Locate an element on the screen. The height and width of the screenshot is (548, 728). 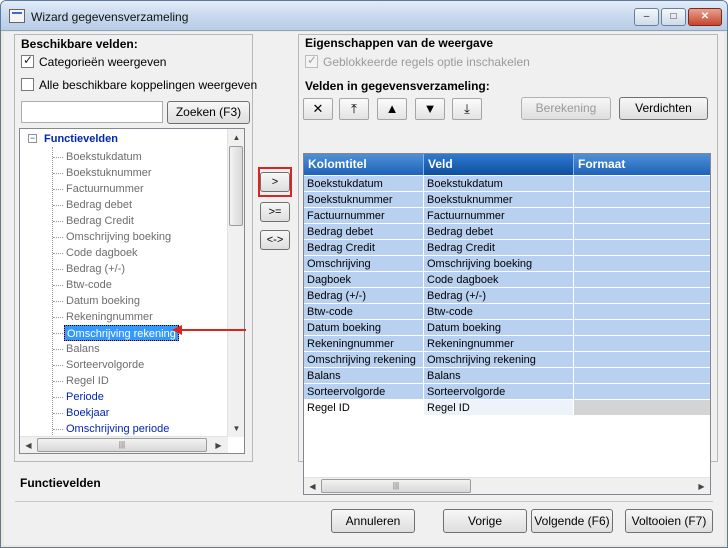
scroll-down-icon: ▼ is located at coordinates (236, 428).